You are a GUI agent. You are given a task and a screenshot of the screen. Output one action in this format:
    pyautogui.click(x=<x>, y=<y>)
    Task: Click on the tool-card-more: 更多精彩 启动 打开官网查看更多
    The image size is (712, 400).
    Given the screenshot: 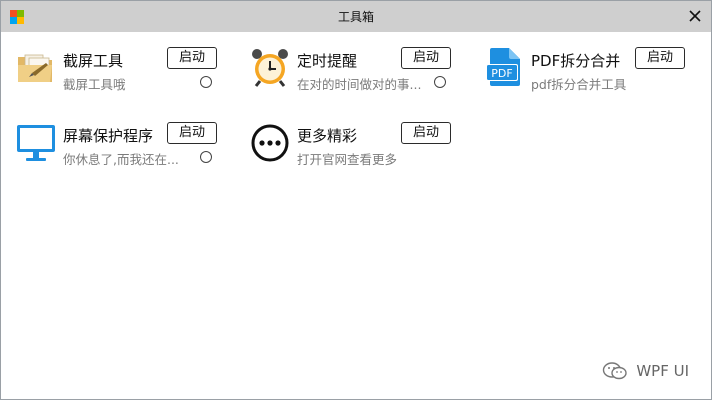 What is the action you would take?
    pyautogui.click(x=360, y=150)
    